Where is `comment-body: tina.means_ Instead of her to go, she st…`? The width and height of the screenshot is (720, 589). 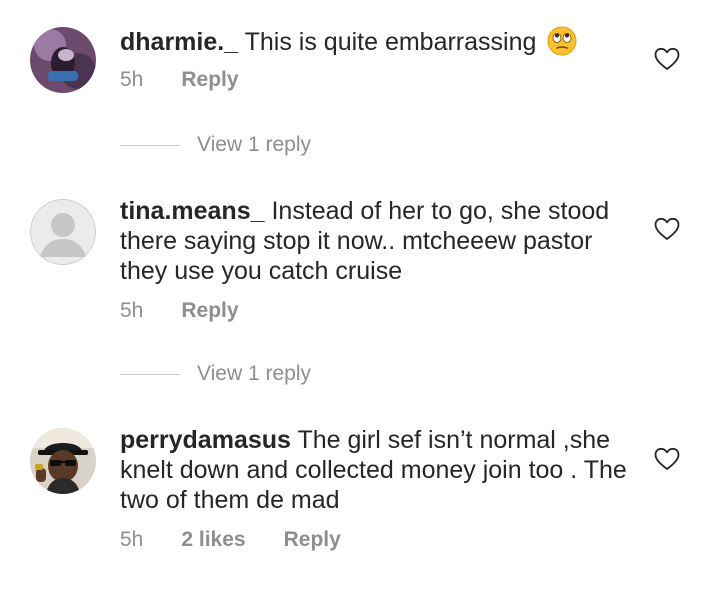
comment-body: tina.means_ Instead of her to go, she st… is located at coordinates (375, 241).